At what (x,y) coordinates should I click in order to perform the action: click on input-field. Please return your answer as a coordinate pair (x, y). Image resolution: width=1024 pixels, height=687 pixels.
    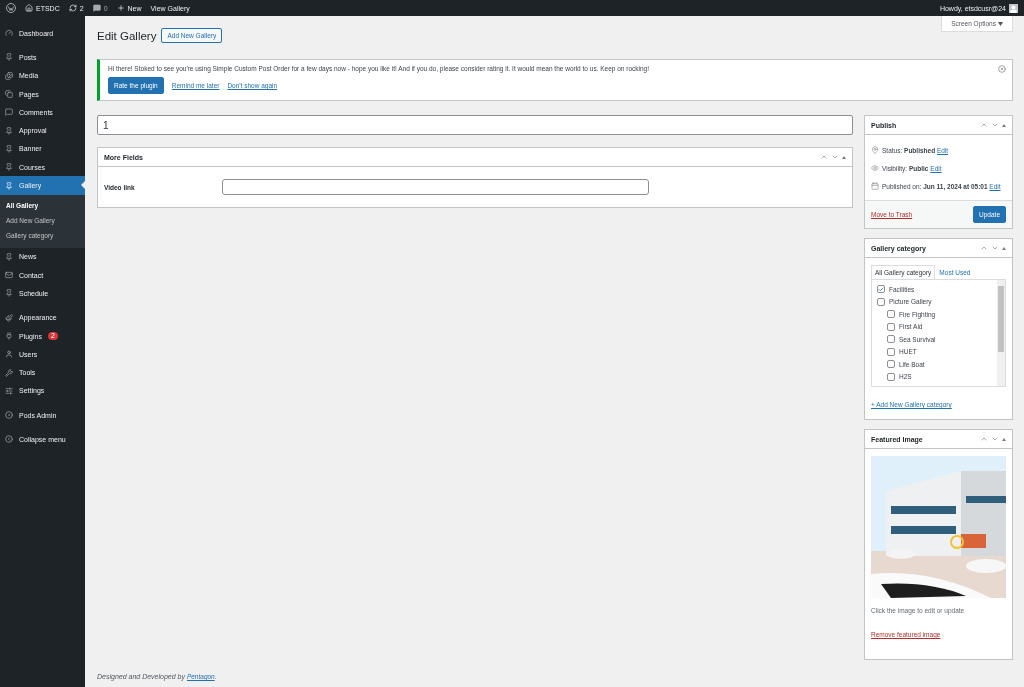
    Looking at the image, I should click on (435, 187).